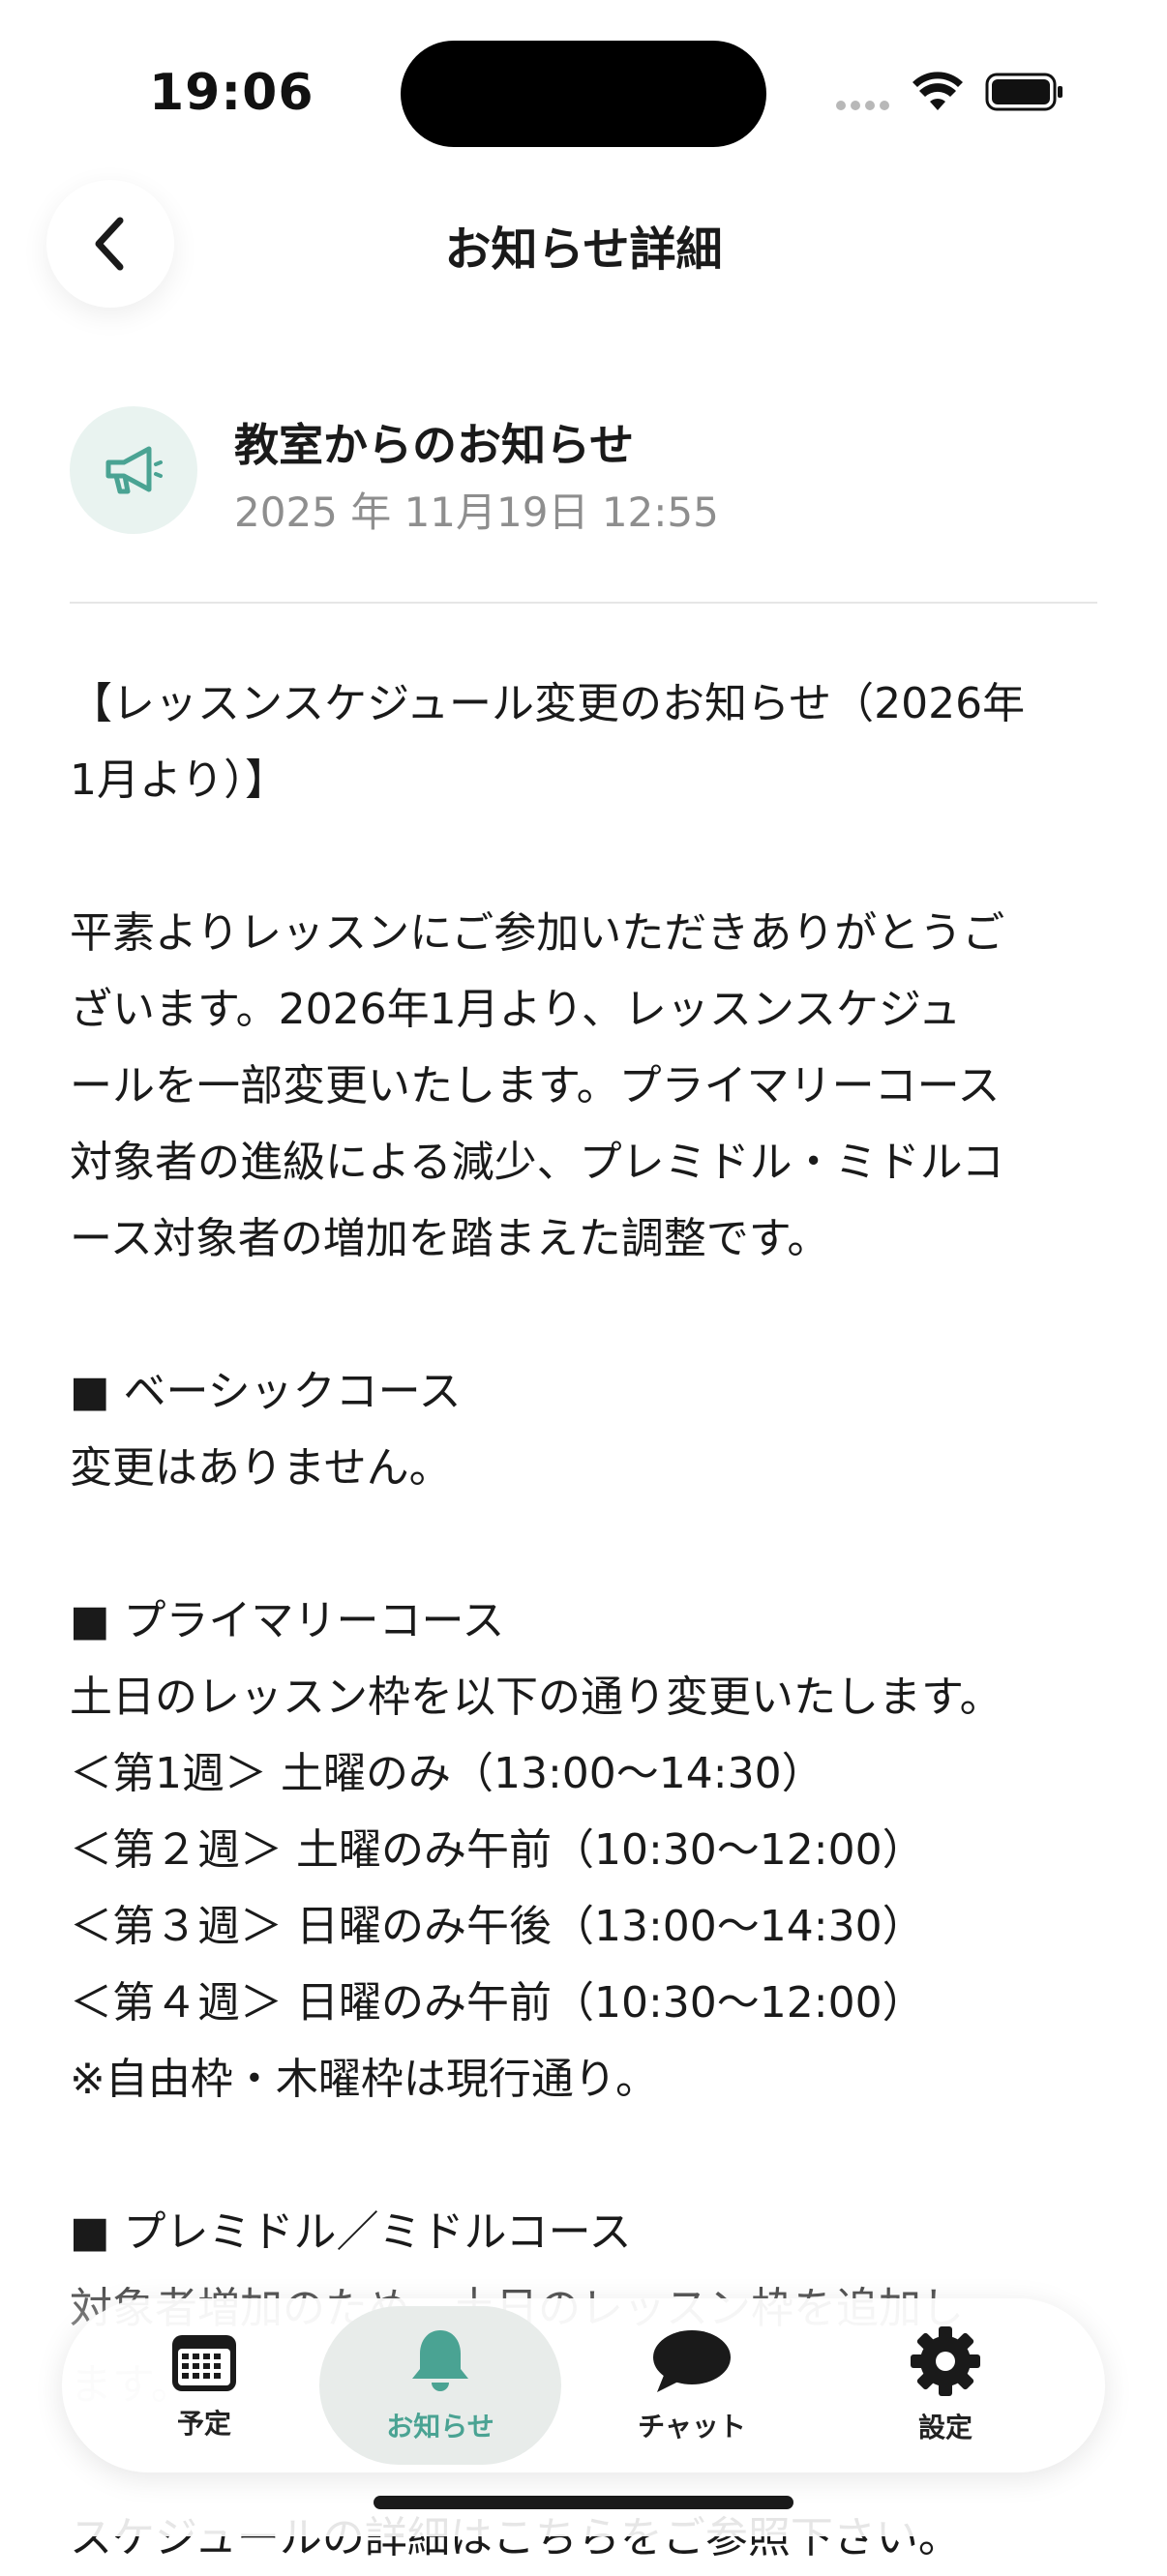 The height and width of the screenshot is (2576, 1167). What do you see at coordinates (450, 1238) in the screenshot?
I see `notice-body-line: ース対象者の増加を踏まえた調整です。` at bounding box center [450, 1238].